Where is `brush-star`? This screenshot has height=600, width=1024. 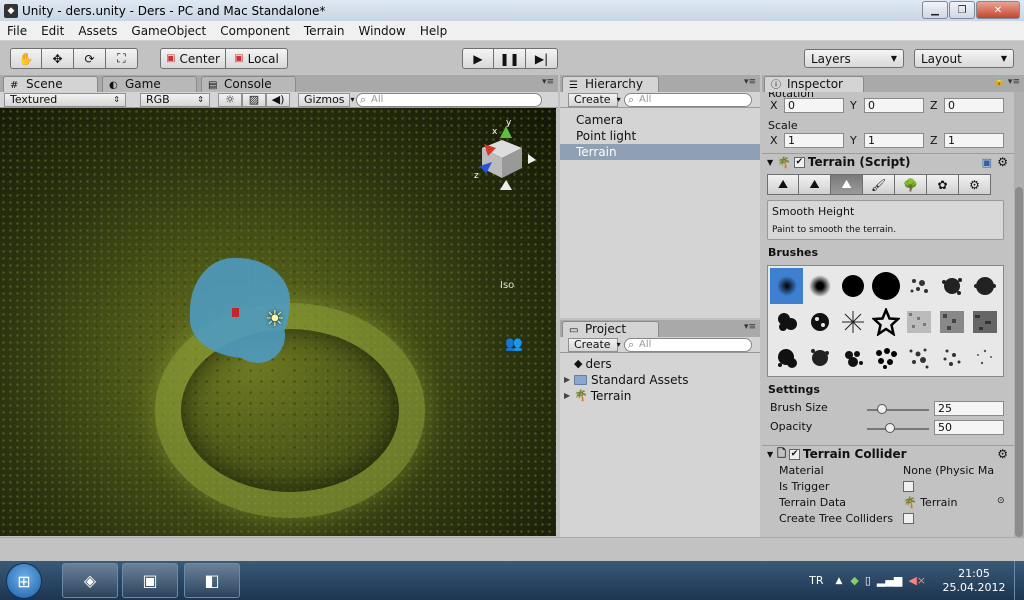 brush-star is located at coordinates (885, 322).